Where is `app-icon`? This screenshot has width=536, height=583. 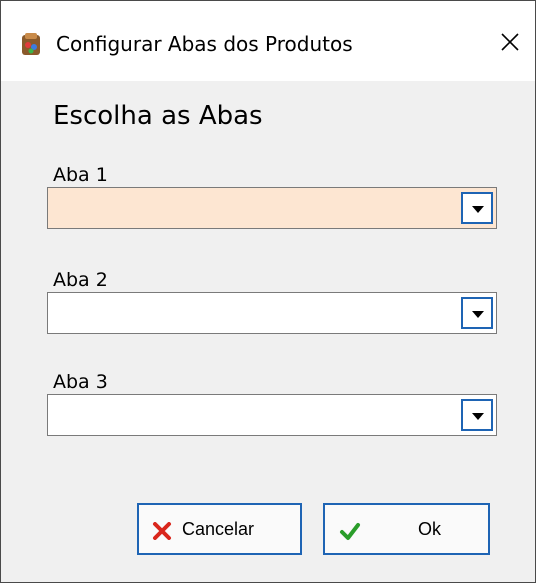
app-icon is located at coordinates (31, 44).